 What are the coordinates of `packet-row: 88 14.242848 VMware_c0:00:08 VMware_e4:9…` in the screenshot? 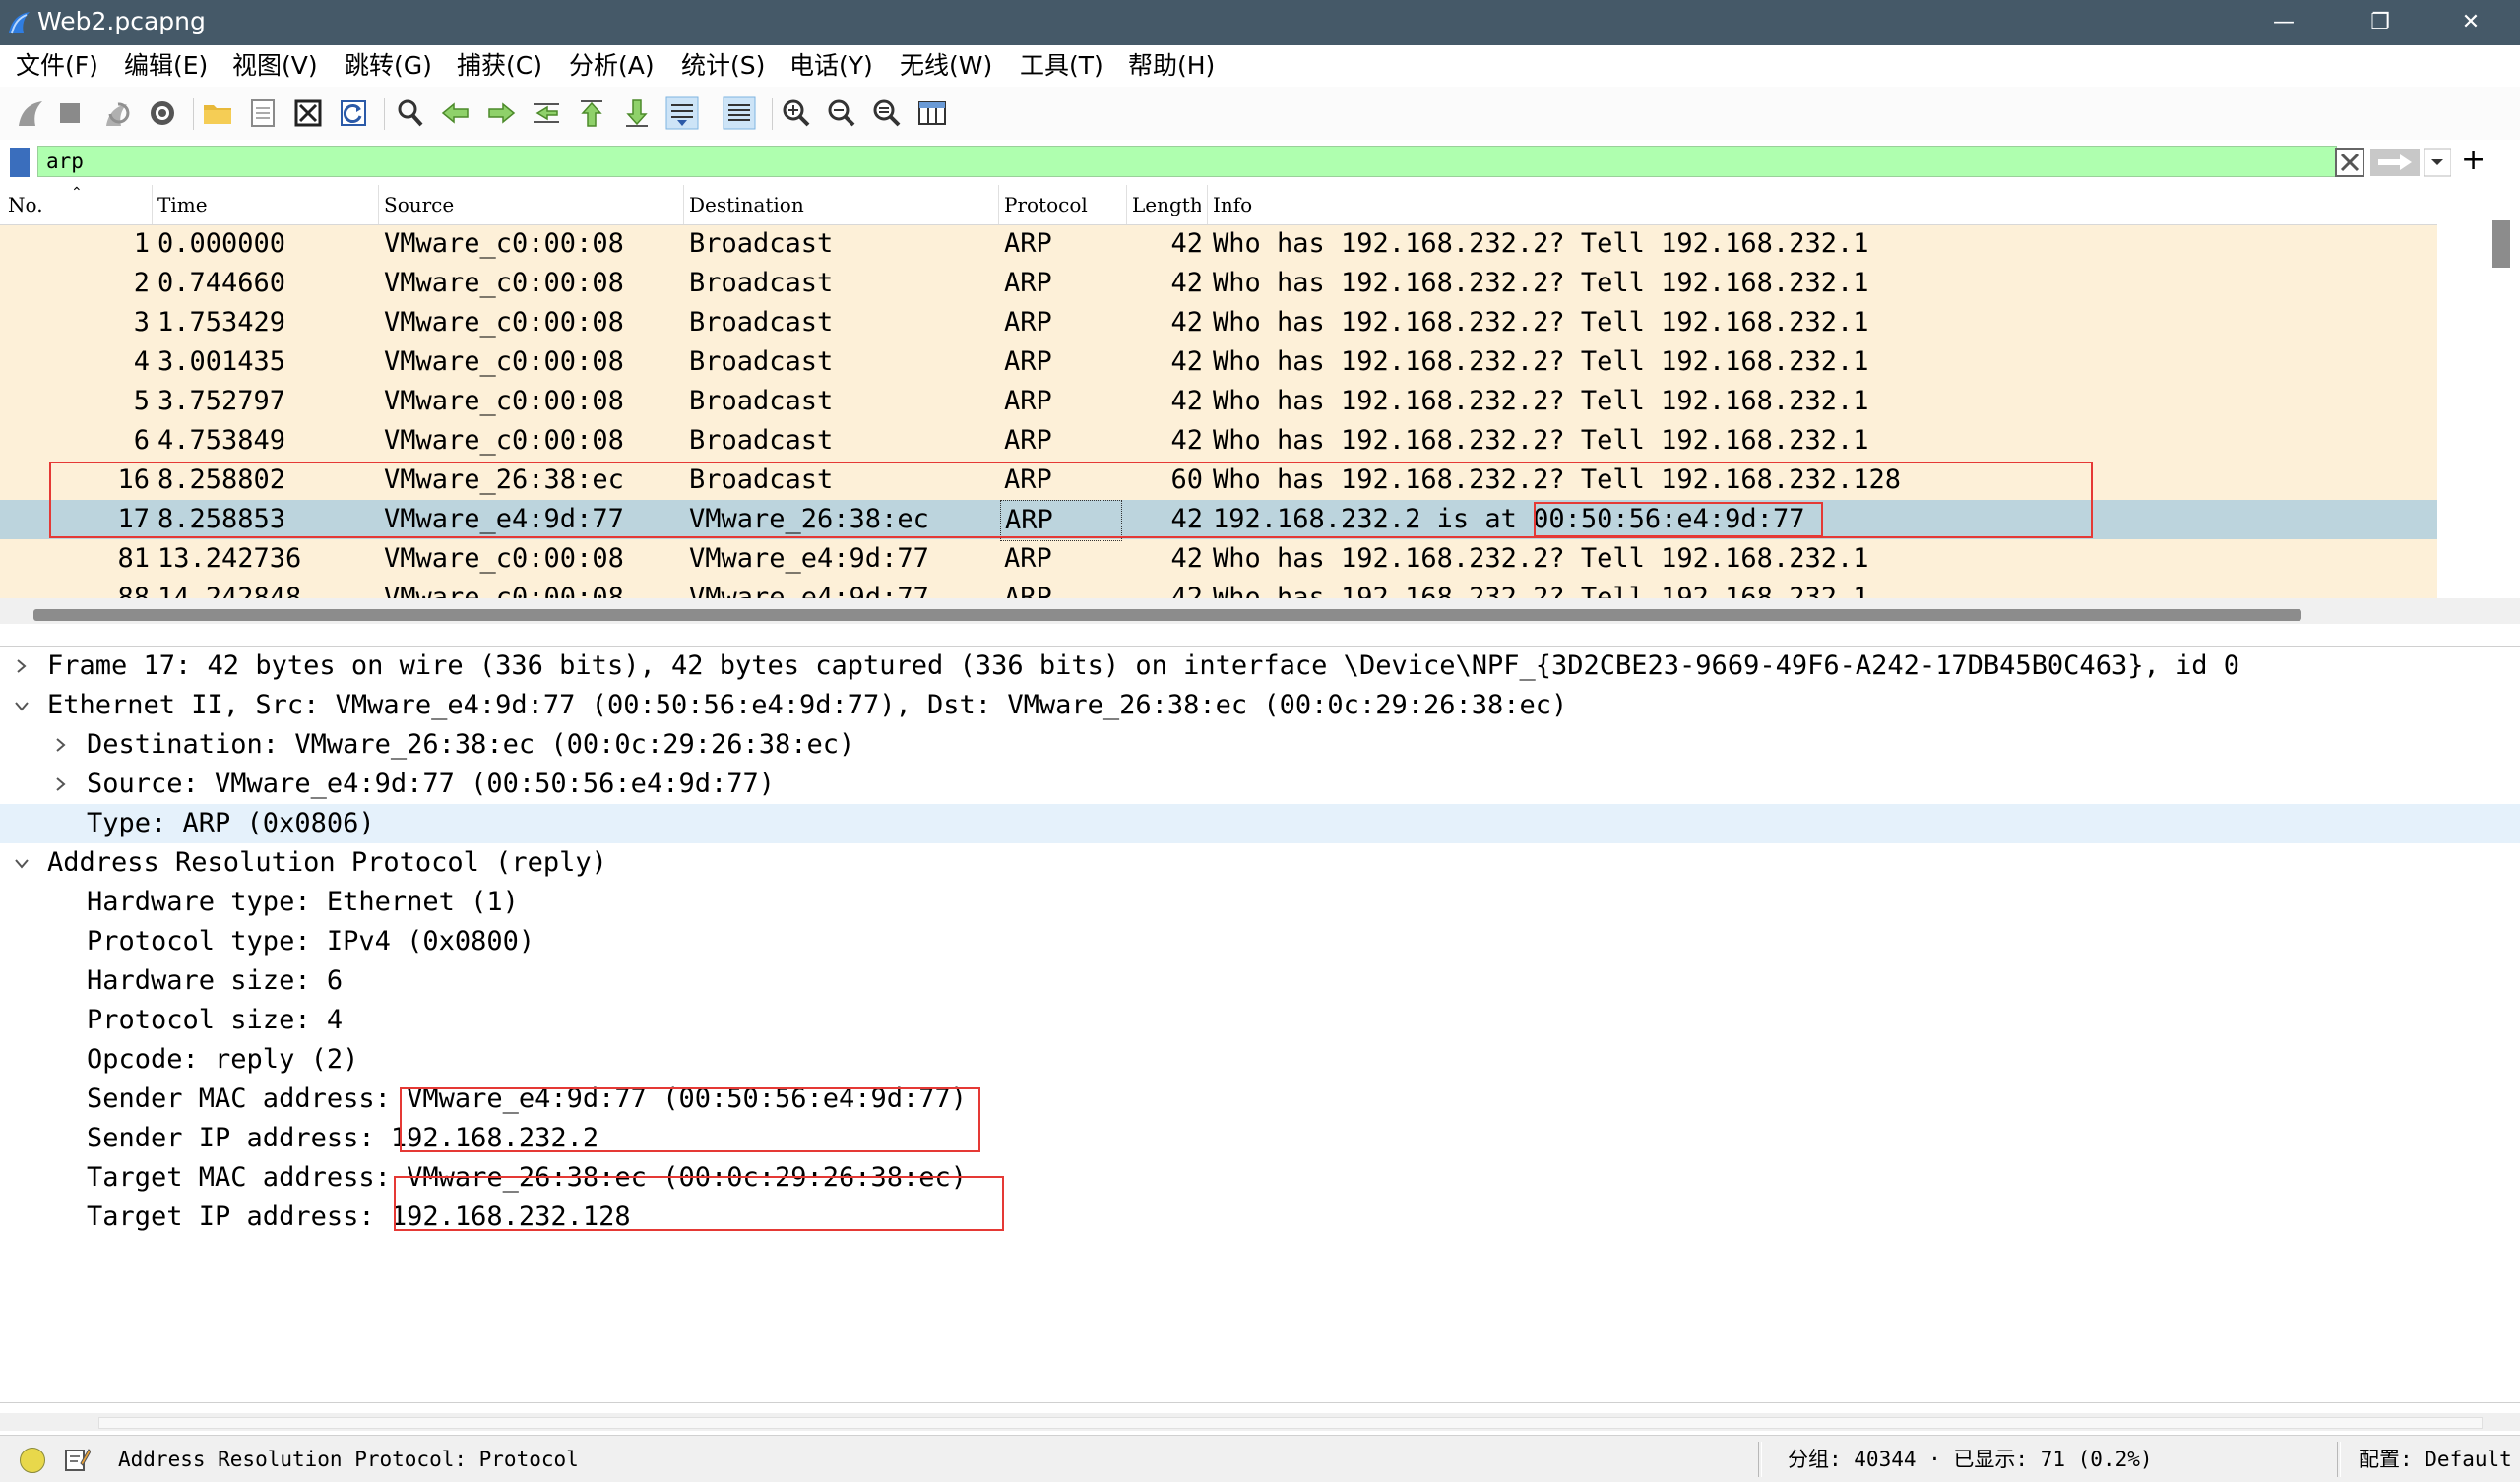 It's located at (1218, 588).